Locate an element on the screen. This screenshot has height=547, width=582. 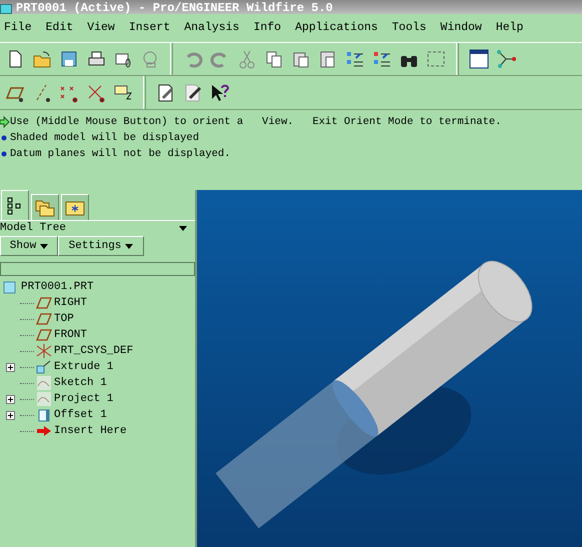
tree-item: Extrude 1 is located at coordinates (84, 367).